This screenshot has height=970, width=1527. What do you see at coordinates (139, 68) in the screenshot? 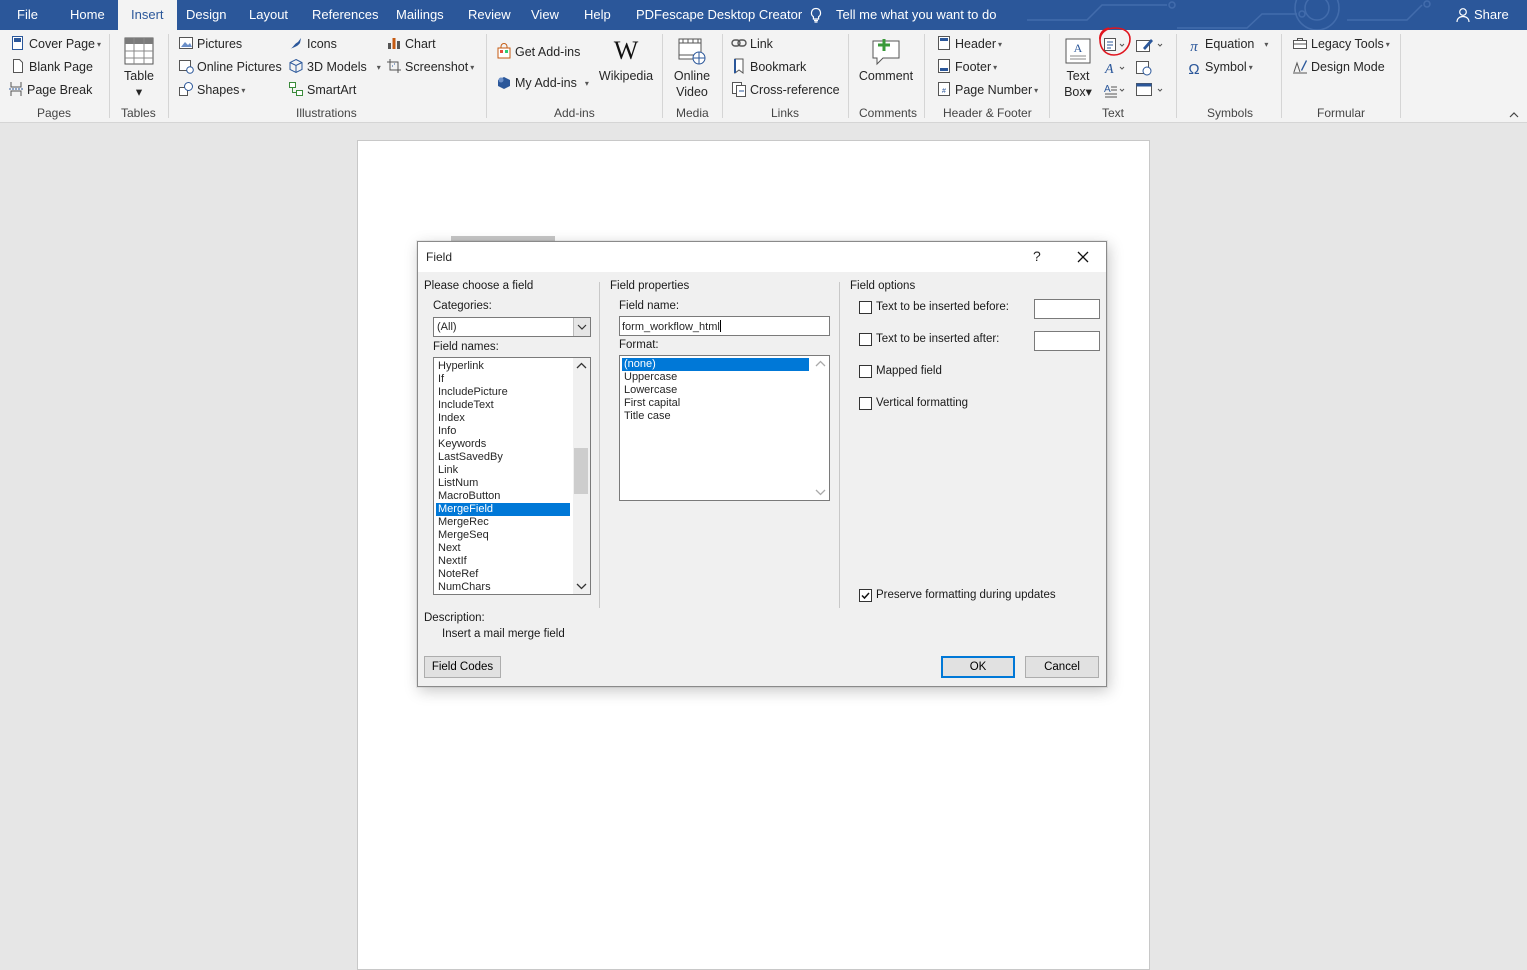
I see `table-button: Table ▾` at bounding box center [139, 68].